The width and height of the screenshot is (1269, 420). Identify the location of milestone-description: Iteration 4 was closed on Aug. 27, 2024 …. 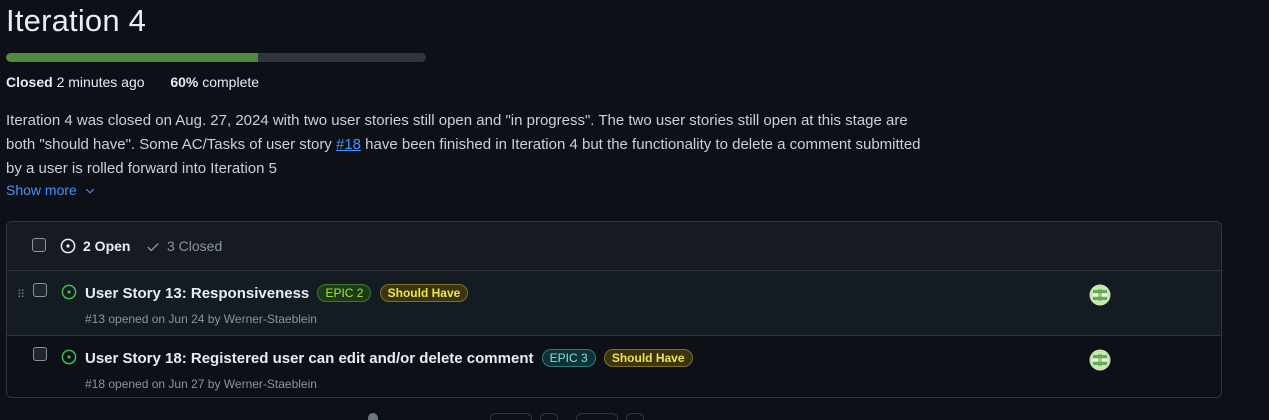
(471, 145).